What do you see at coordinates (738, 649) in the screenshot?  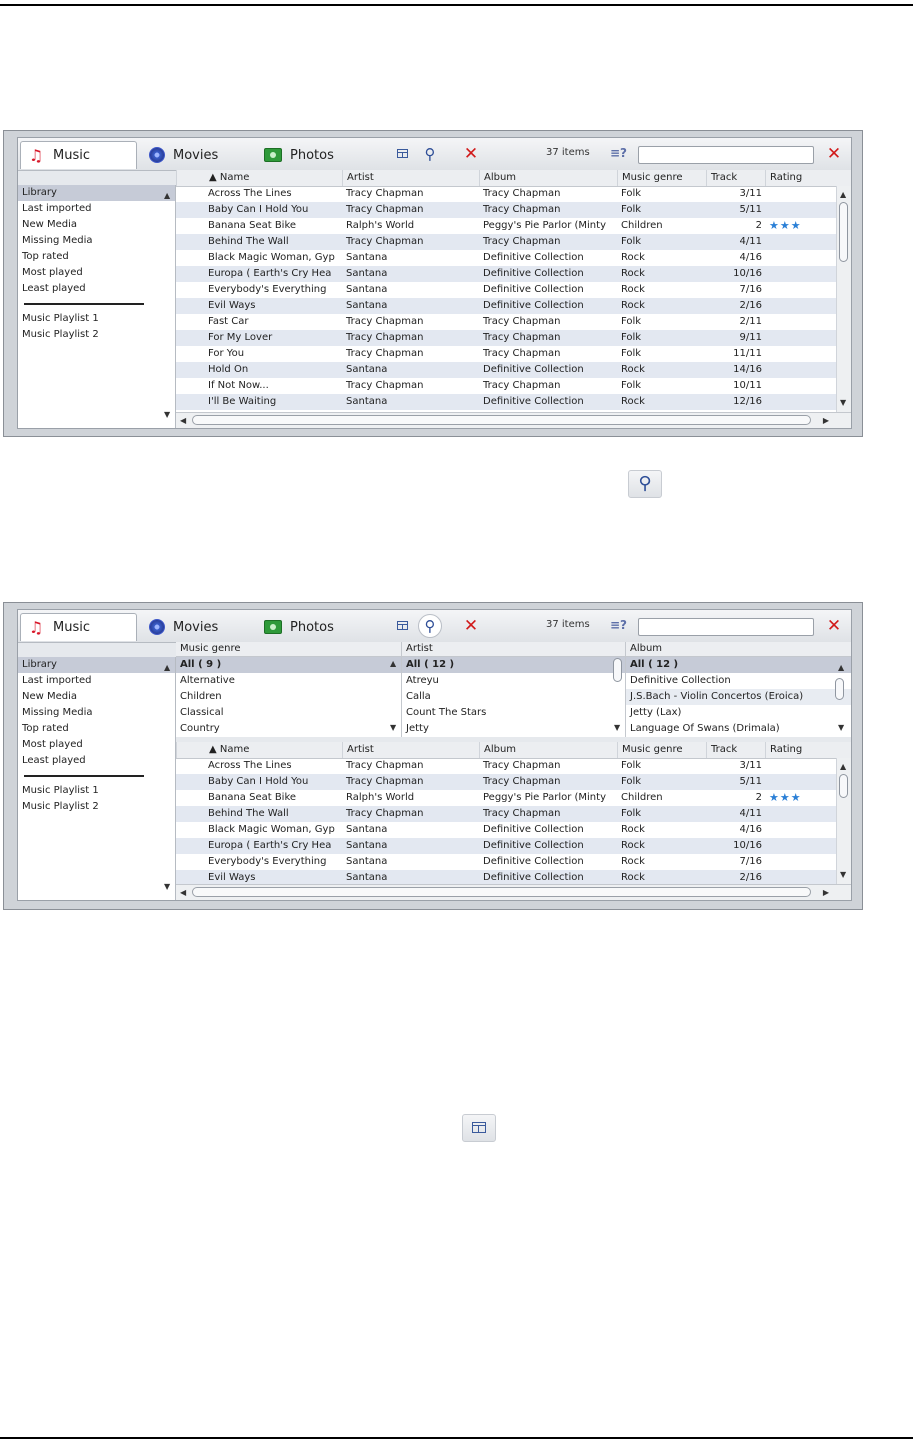 I see `pane-header: Album` at bounding box center [738, 649].